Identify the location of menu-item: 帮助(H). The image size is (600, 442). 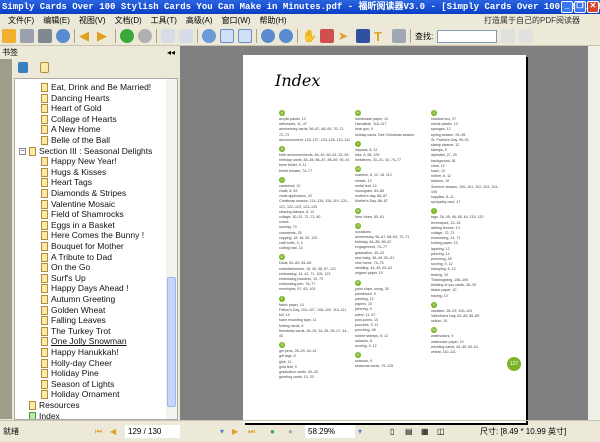
(272, 20).